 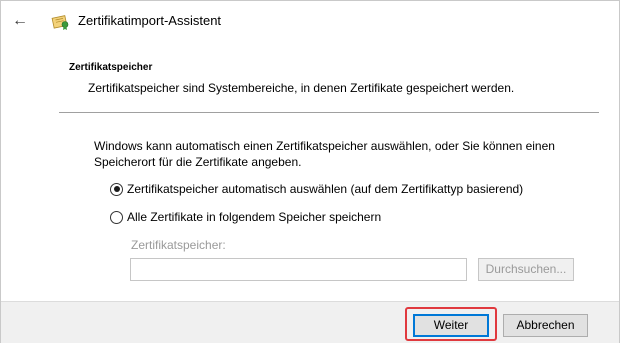 I want to click on divider, so click(x=329, y=112).